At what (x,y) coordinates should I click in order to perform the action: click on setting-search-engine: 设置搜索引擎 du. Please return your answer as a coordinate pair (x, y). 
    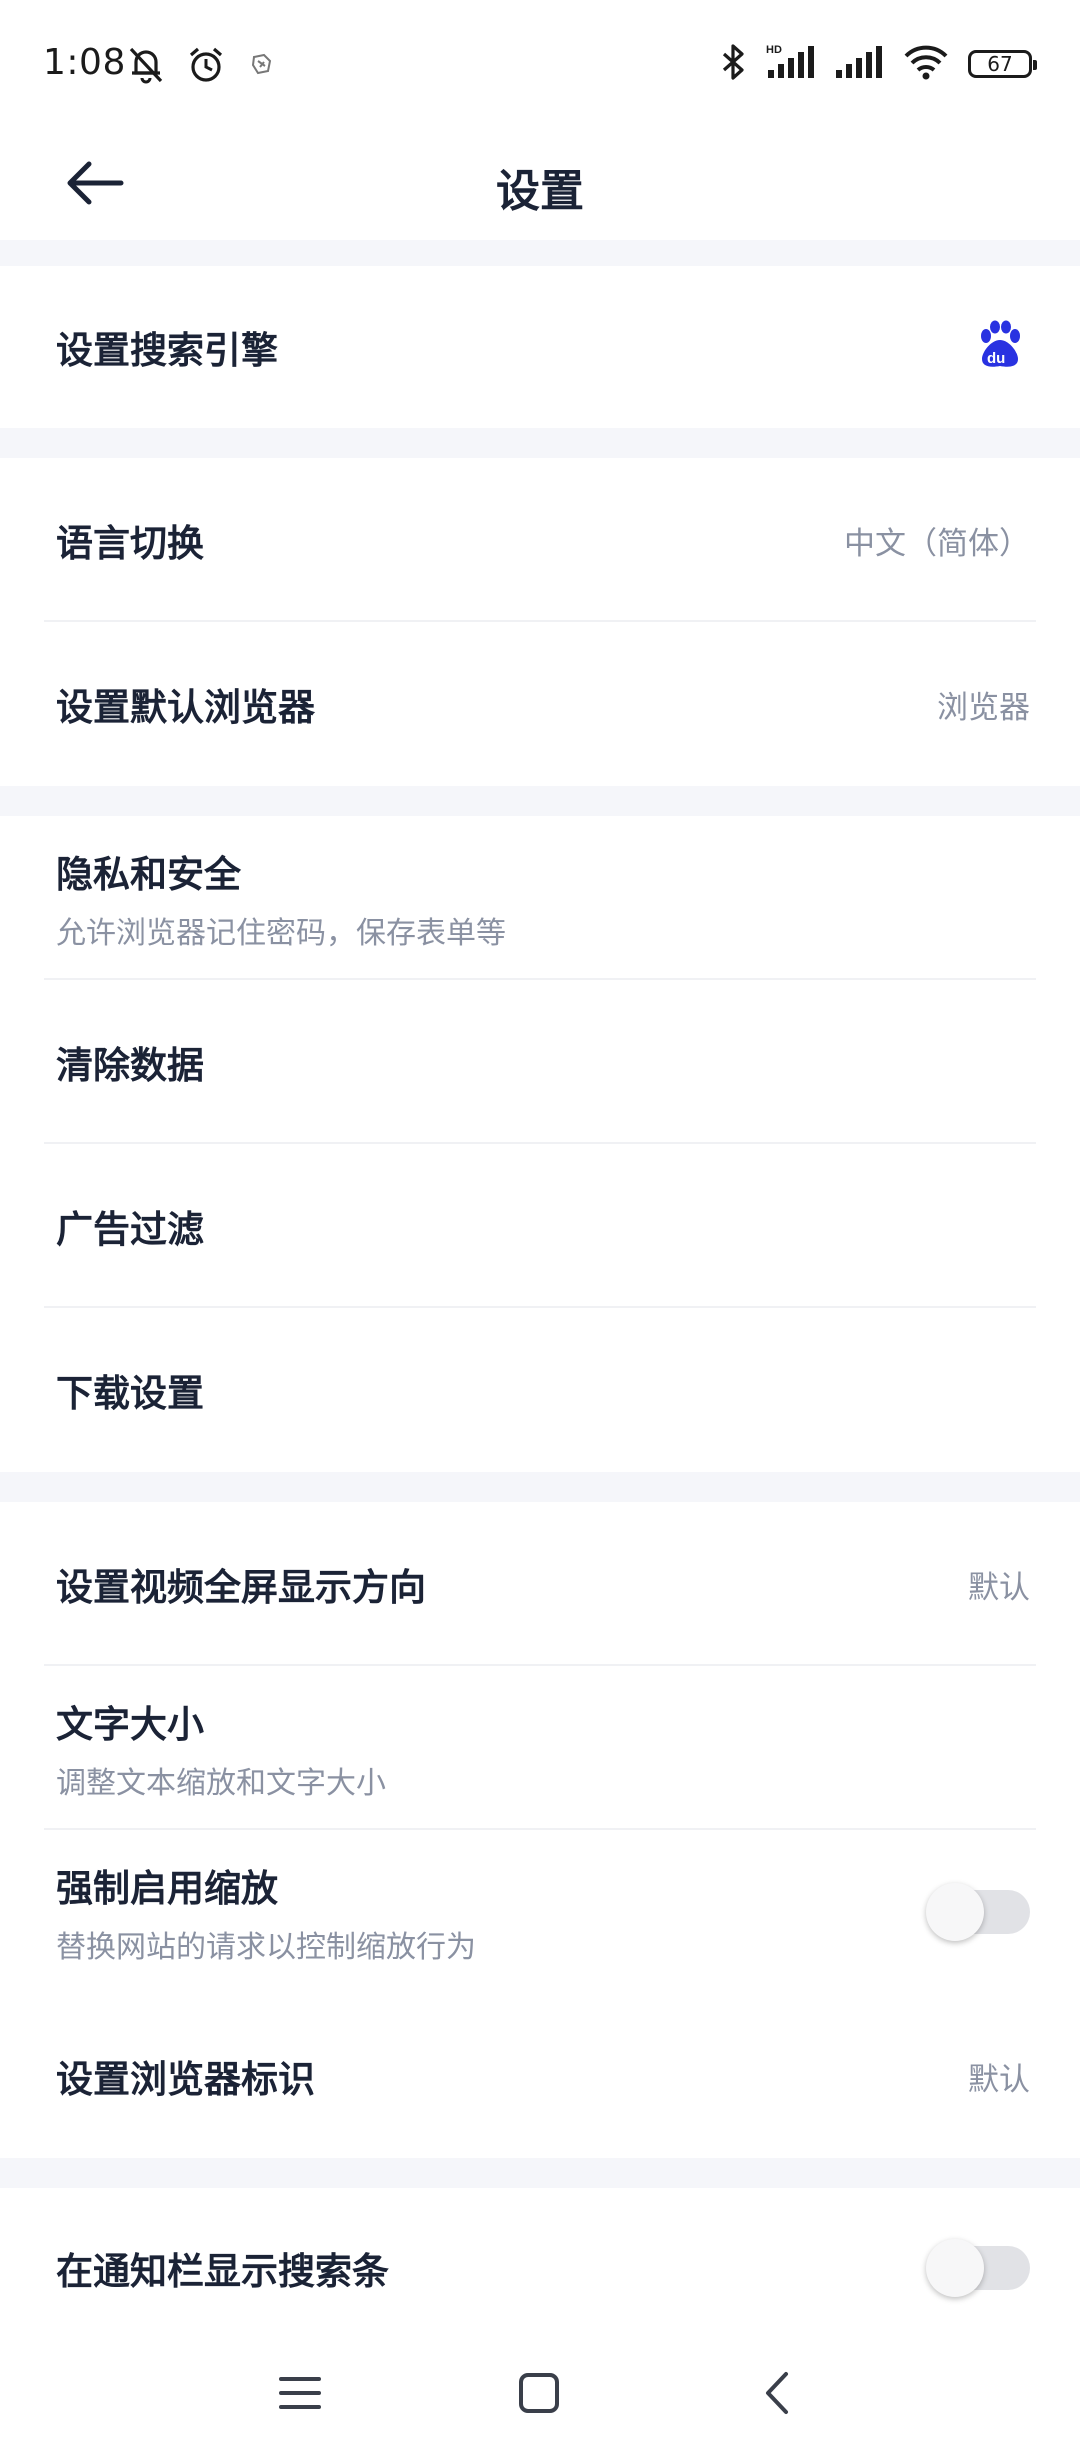
    Looking at the image, I should click on (540, 347).